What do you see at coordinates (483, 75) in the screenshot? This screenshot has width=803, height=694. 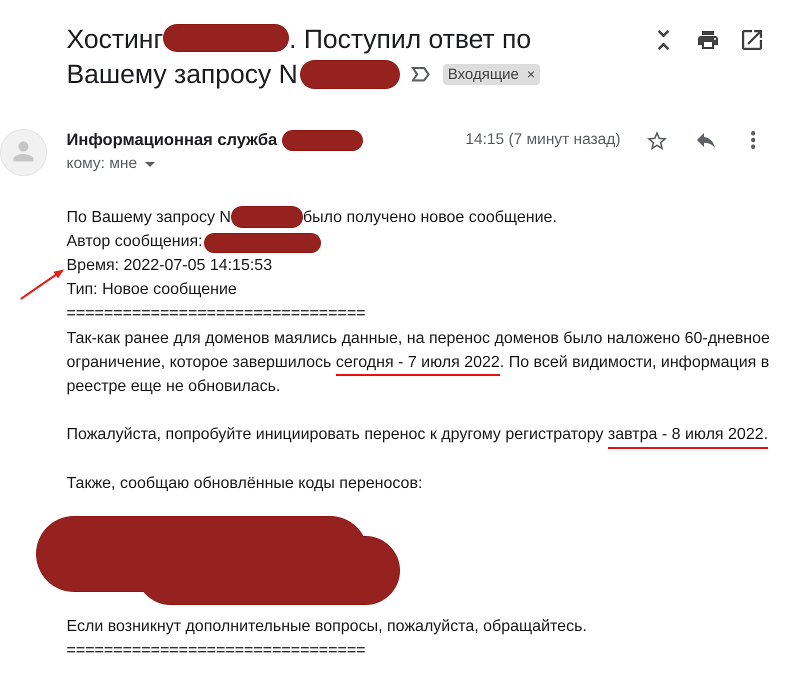 I see `label-text: Входящие` at bounding box center [483, 75].